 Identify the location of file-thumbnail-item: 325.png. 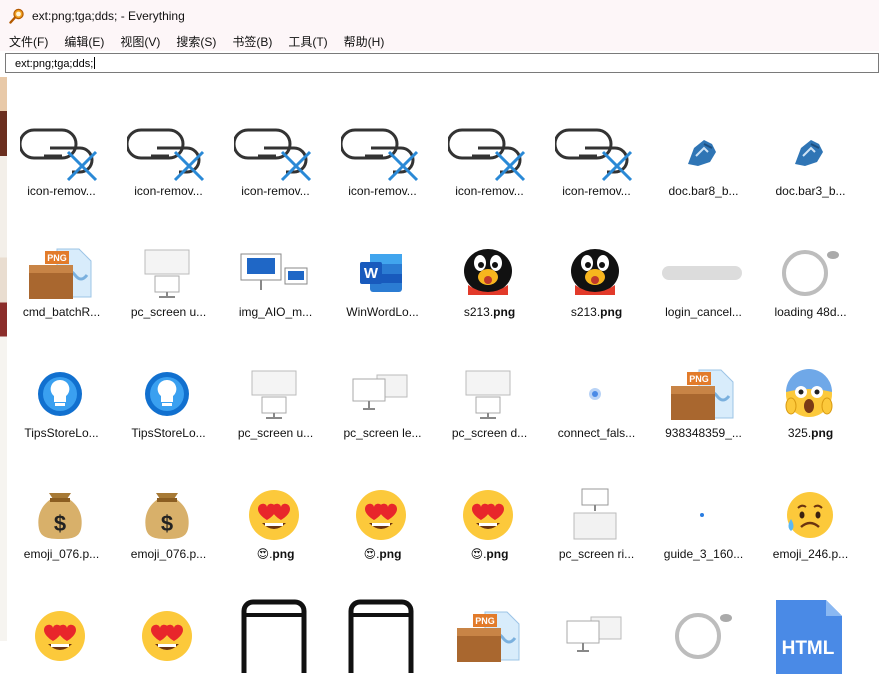
(810, 386).